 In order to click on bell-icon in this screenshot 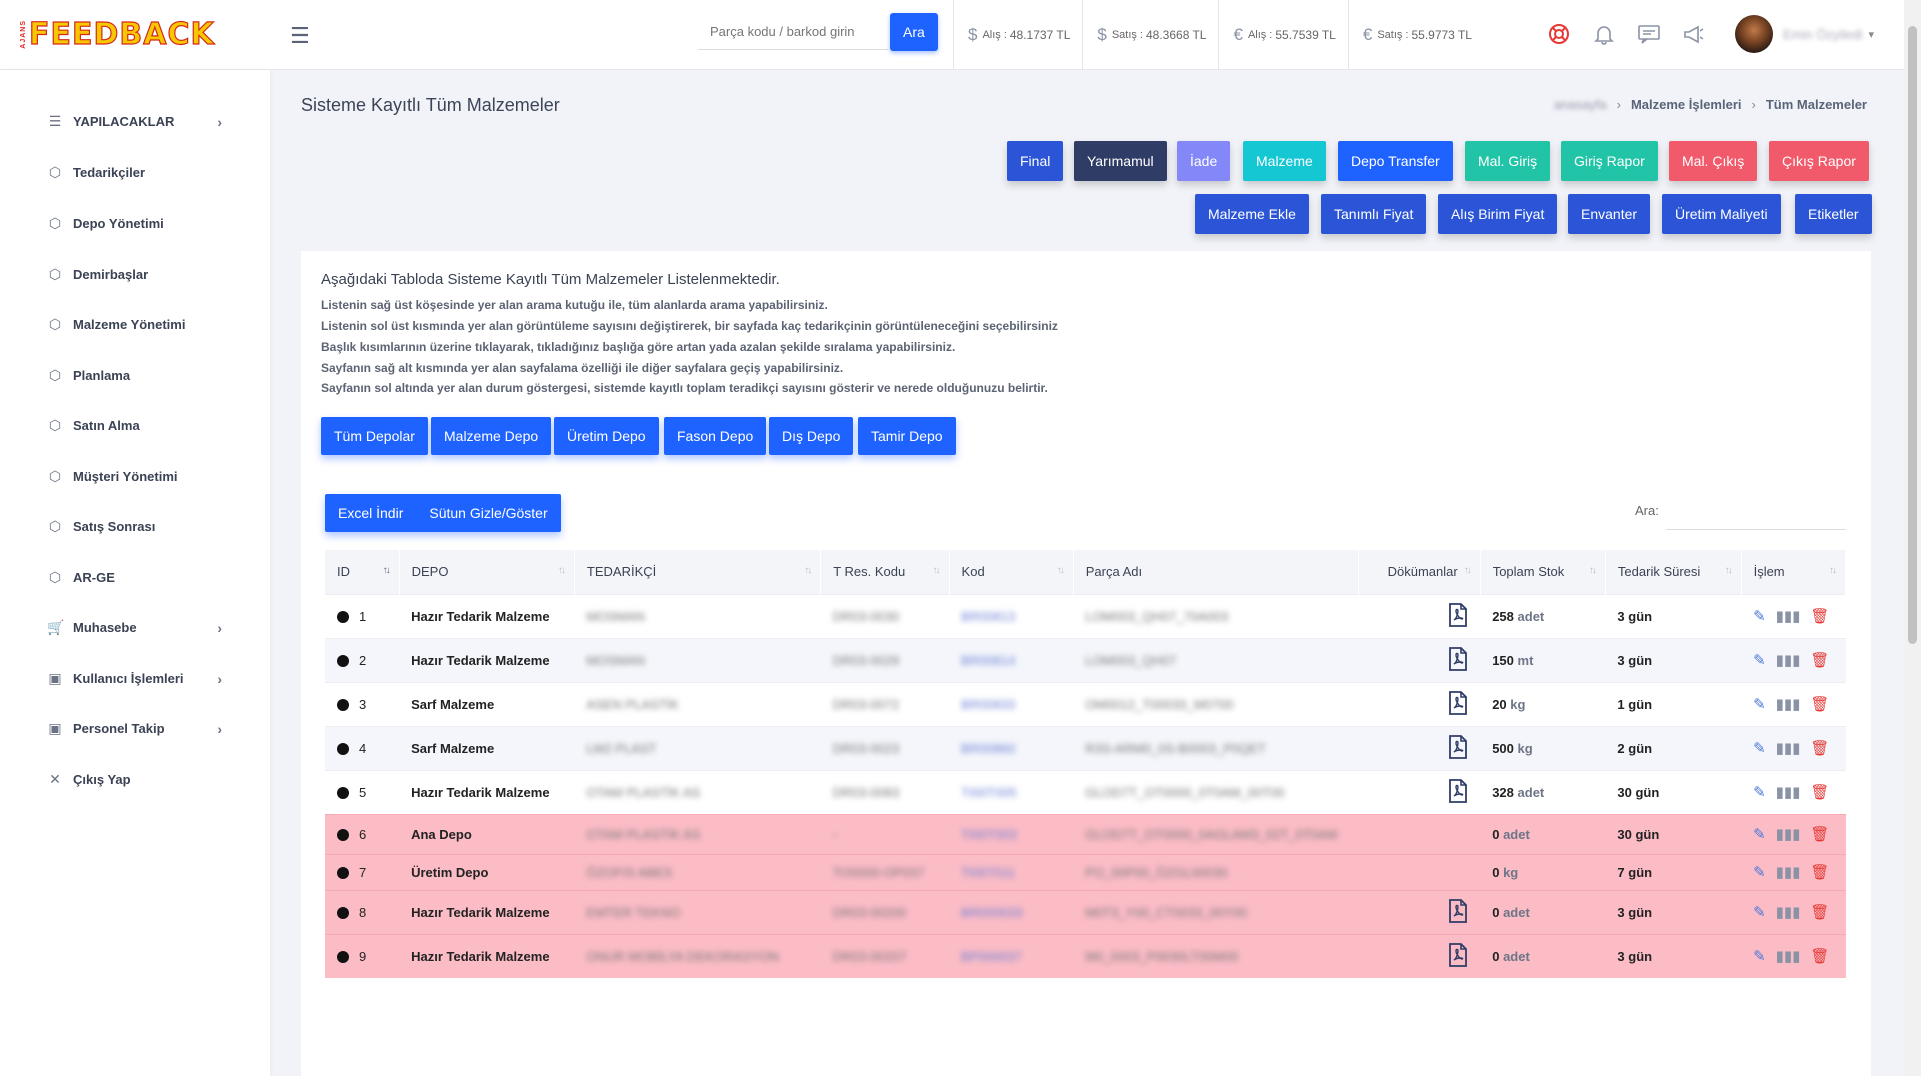, I will do `click(1603, 33)`.